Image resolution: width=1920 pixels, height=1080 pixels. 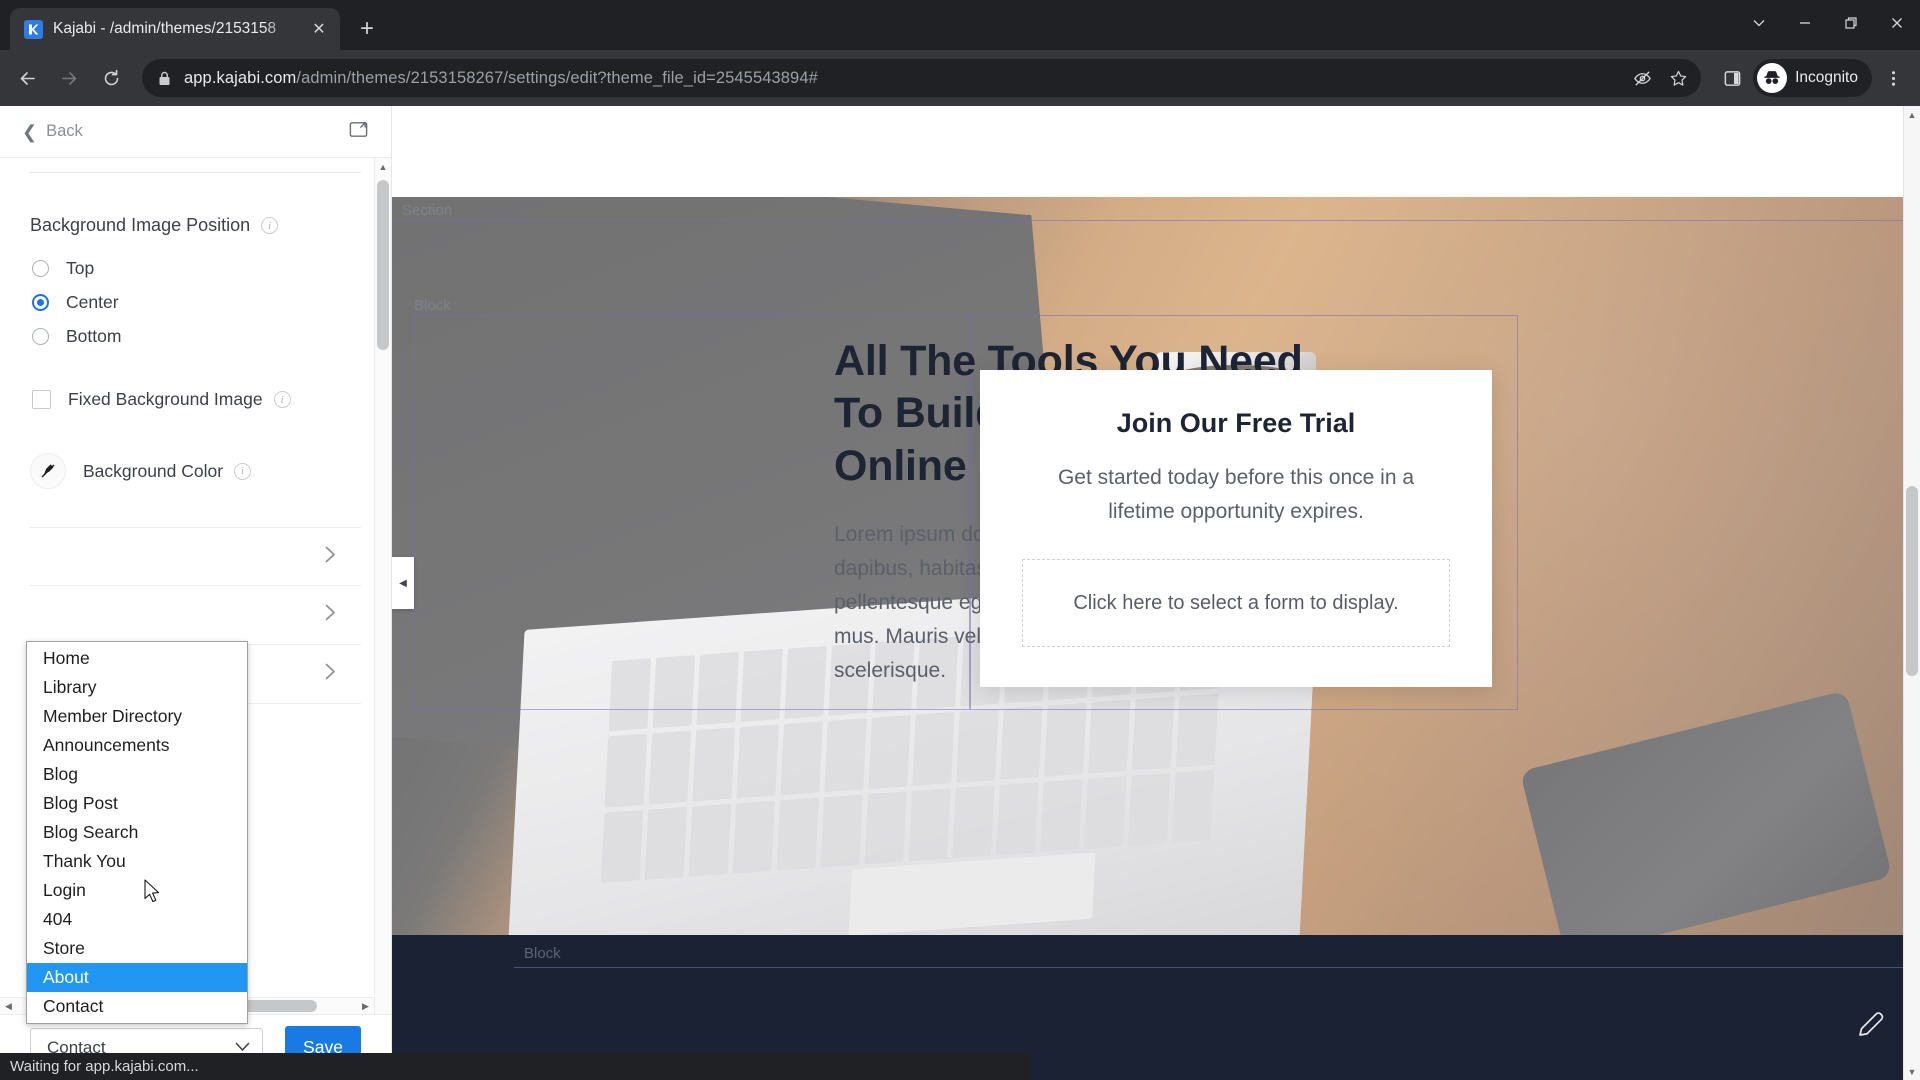 What do you see at coordinates (1678, 78) in the screenshot?
I see `star-icon` at bounding box center [1678, 78].